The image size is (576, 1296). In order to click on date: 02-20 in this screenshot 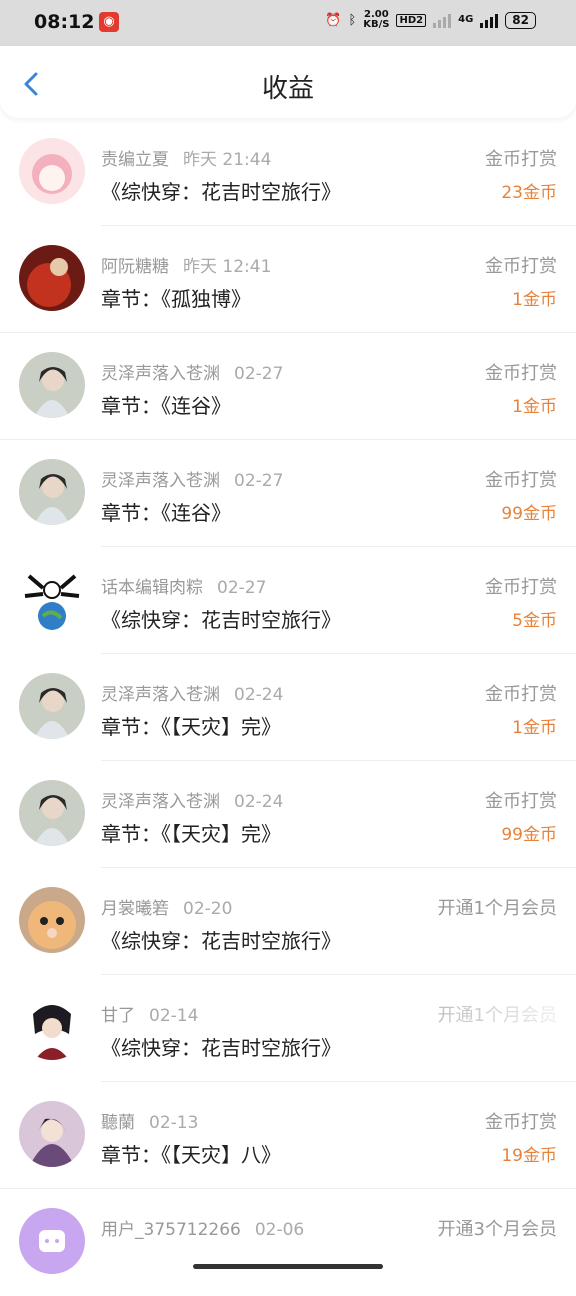, I will do `click(208, 909)`.